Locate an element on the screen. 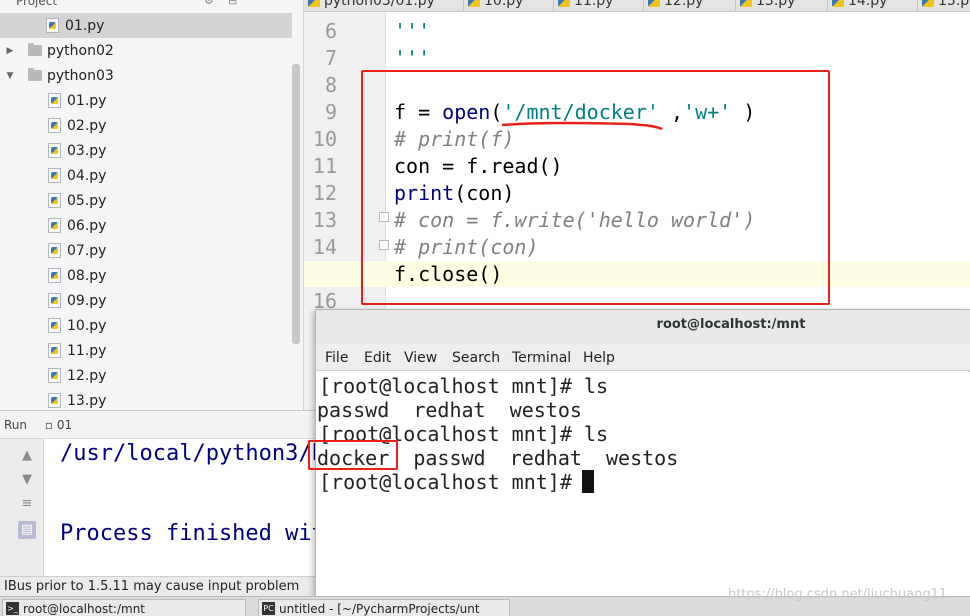  tree-item-label: 04.py is located at coordinates (87, 175).